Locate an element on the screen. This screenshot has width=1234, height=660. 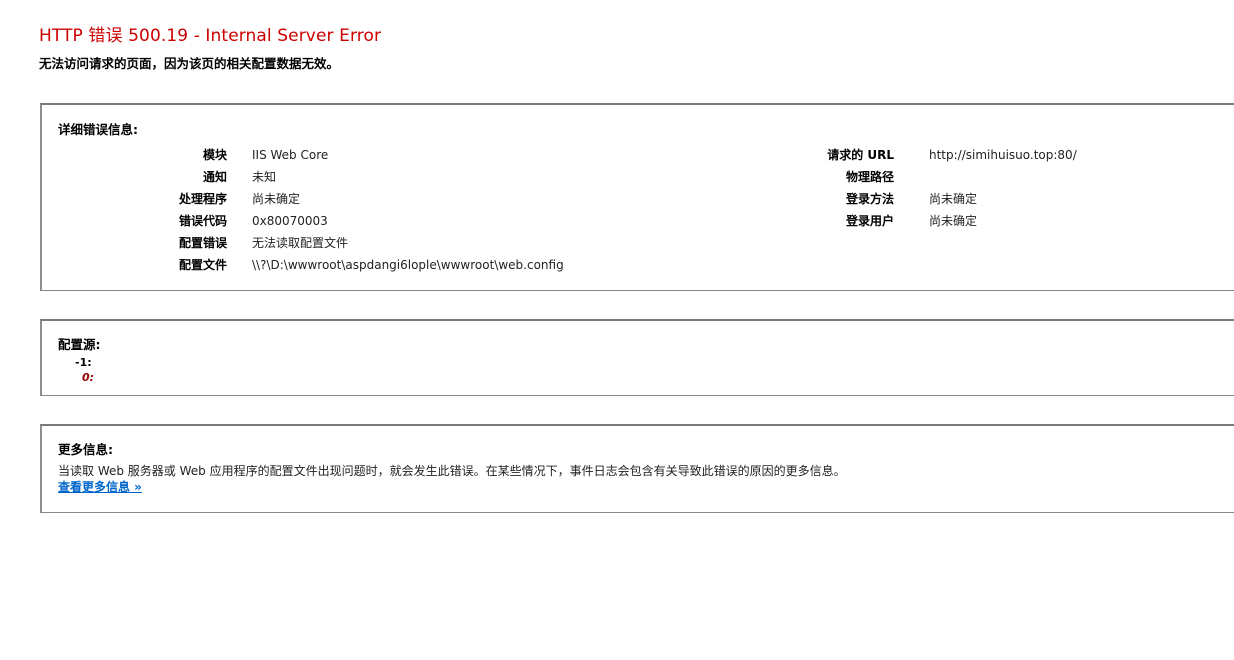
error-code-value: 0x80070003 is located at coordinates (290, 221).